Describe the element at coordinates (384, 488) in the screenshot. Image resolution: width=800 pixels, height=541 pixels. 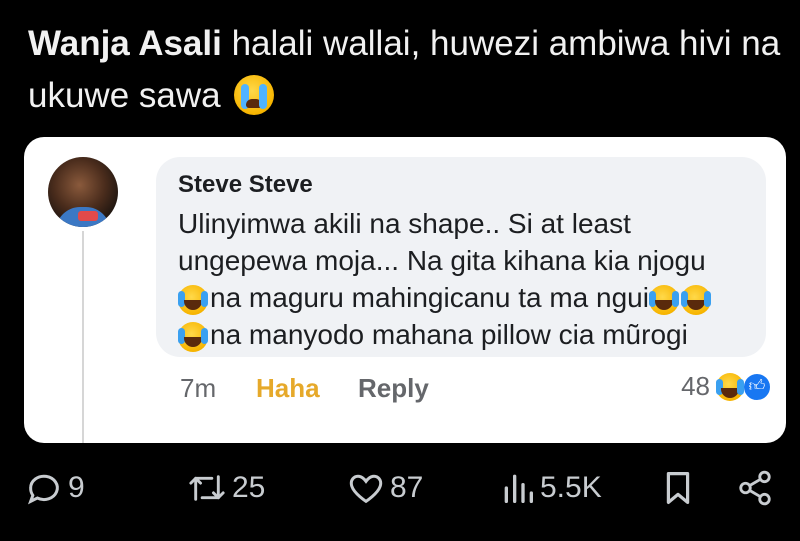
I see `like-action: 87` at that location.